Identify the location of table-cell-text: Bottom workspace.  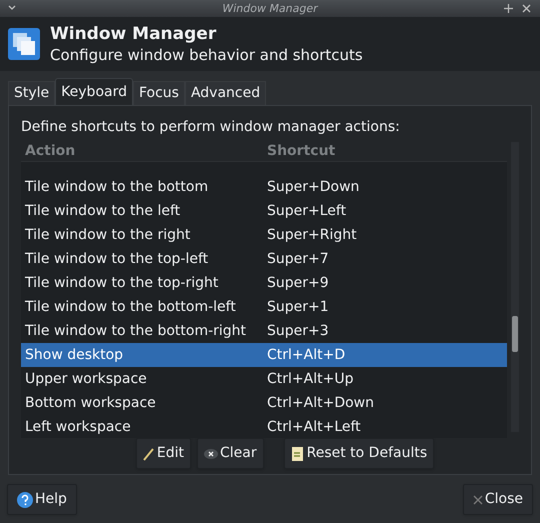
(90, 403).